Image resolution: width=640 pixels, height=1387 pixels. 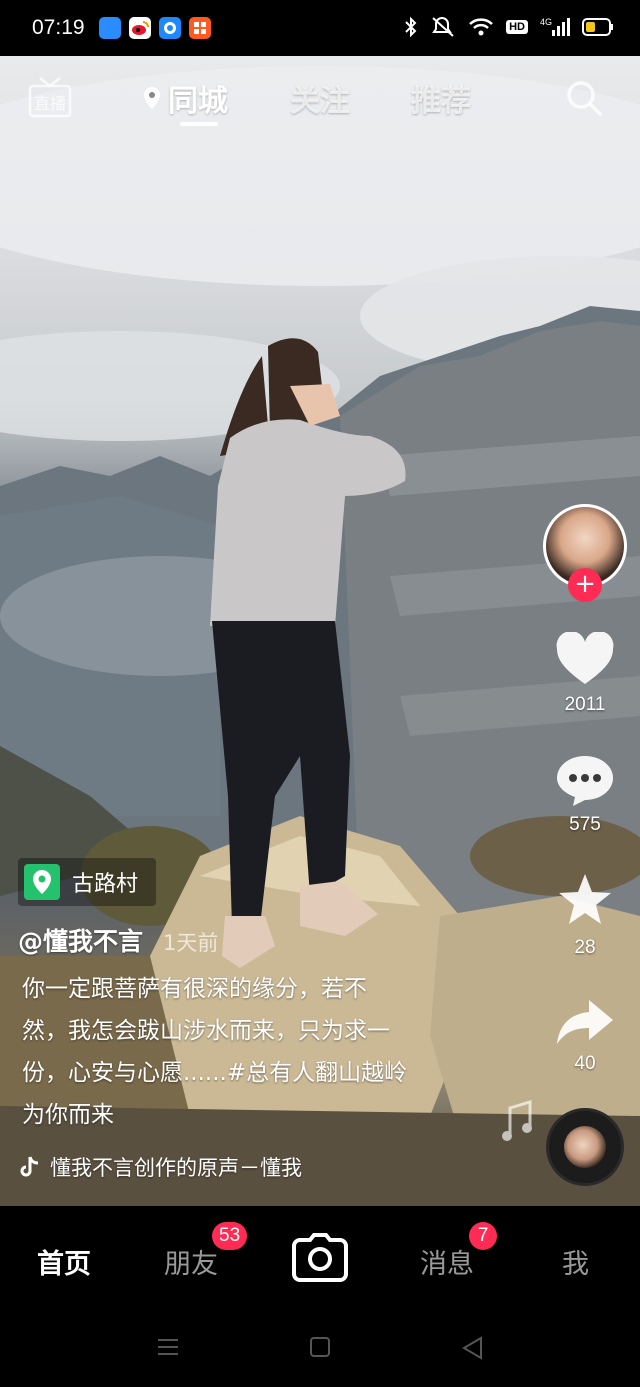 I want to click on post-time: 1天前, so click(x=191, y=943).